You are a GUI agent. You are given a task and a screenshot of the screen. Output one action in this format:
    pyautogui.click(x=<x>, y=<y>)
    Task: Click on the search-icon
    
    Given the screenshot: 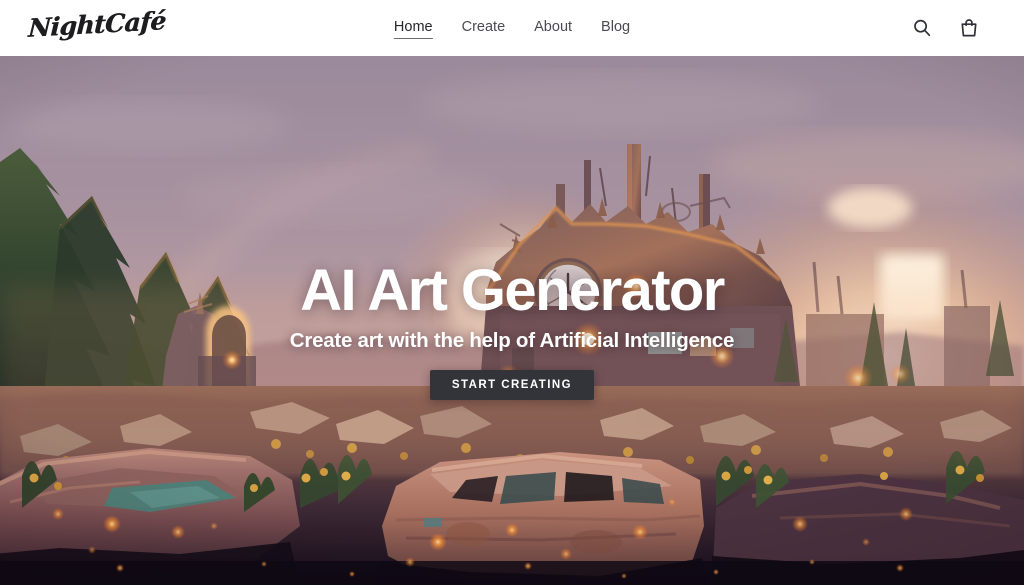 What is the action you would take?
    pyautogui.click(x=922, y=28)
    